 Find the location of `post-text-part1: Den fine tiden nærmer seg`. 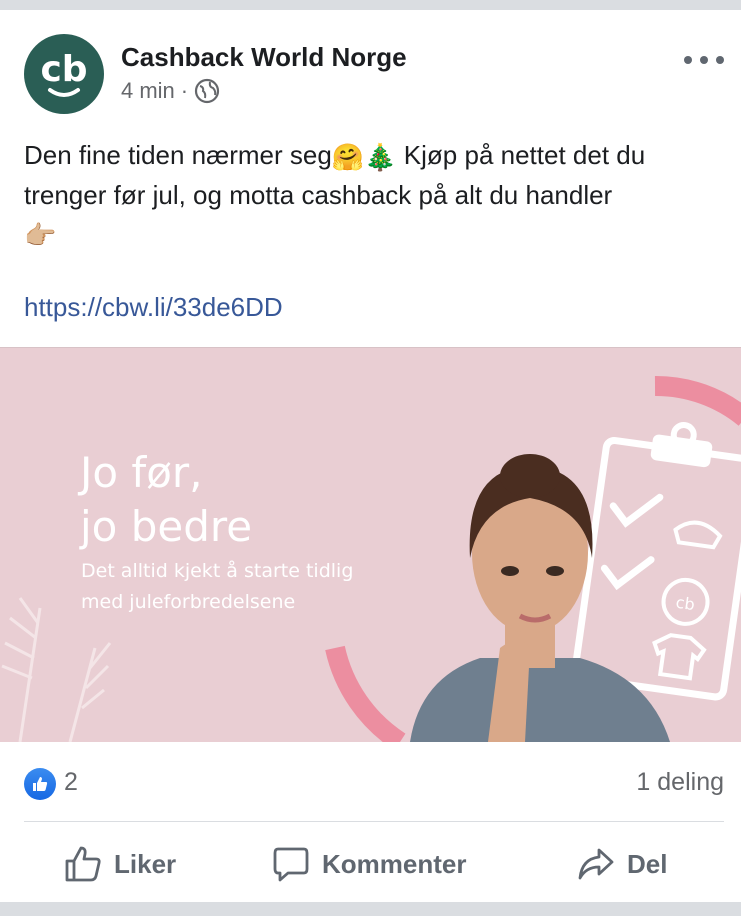

post-text-part1: Den fine tiden nærmer seg is located at coordinates (178, 155).